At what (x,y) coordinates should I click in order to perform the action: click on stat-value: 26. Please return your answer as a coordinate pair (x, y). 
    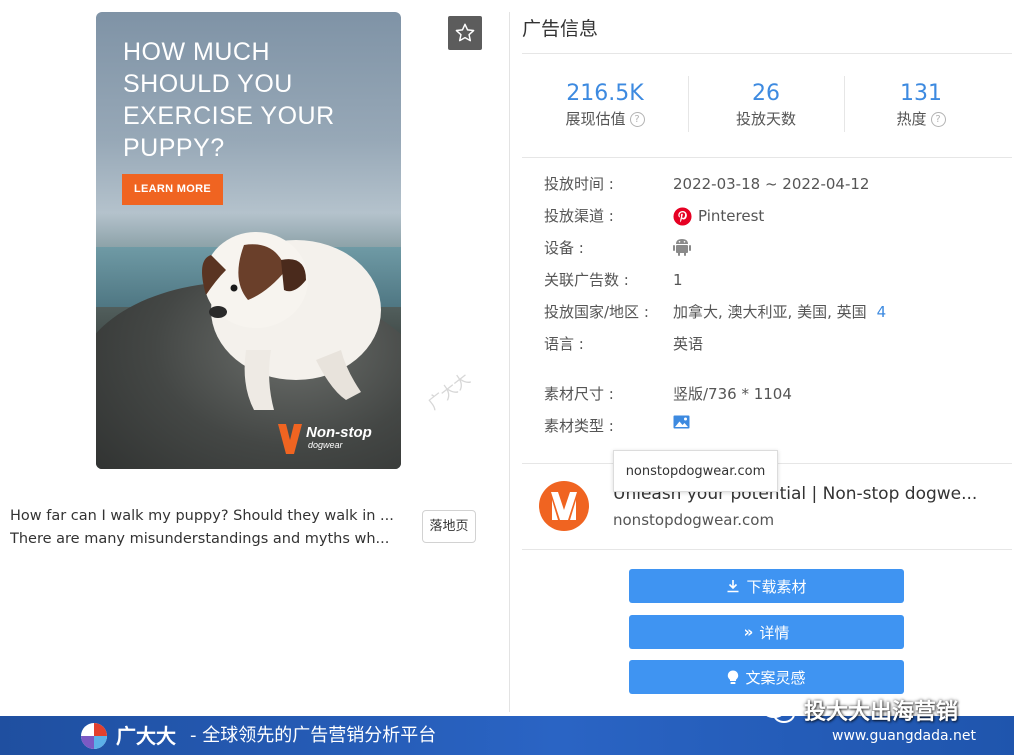
    Looking at the image, I should click on (766, 93).